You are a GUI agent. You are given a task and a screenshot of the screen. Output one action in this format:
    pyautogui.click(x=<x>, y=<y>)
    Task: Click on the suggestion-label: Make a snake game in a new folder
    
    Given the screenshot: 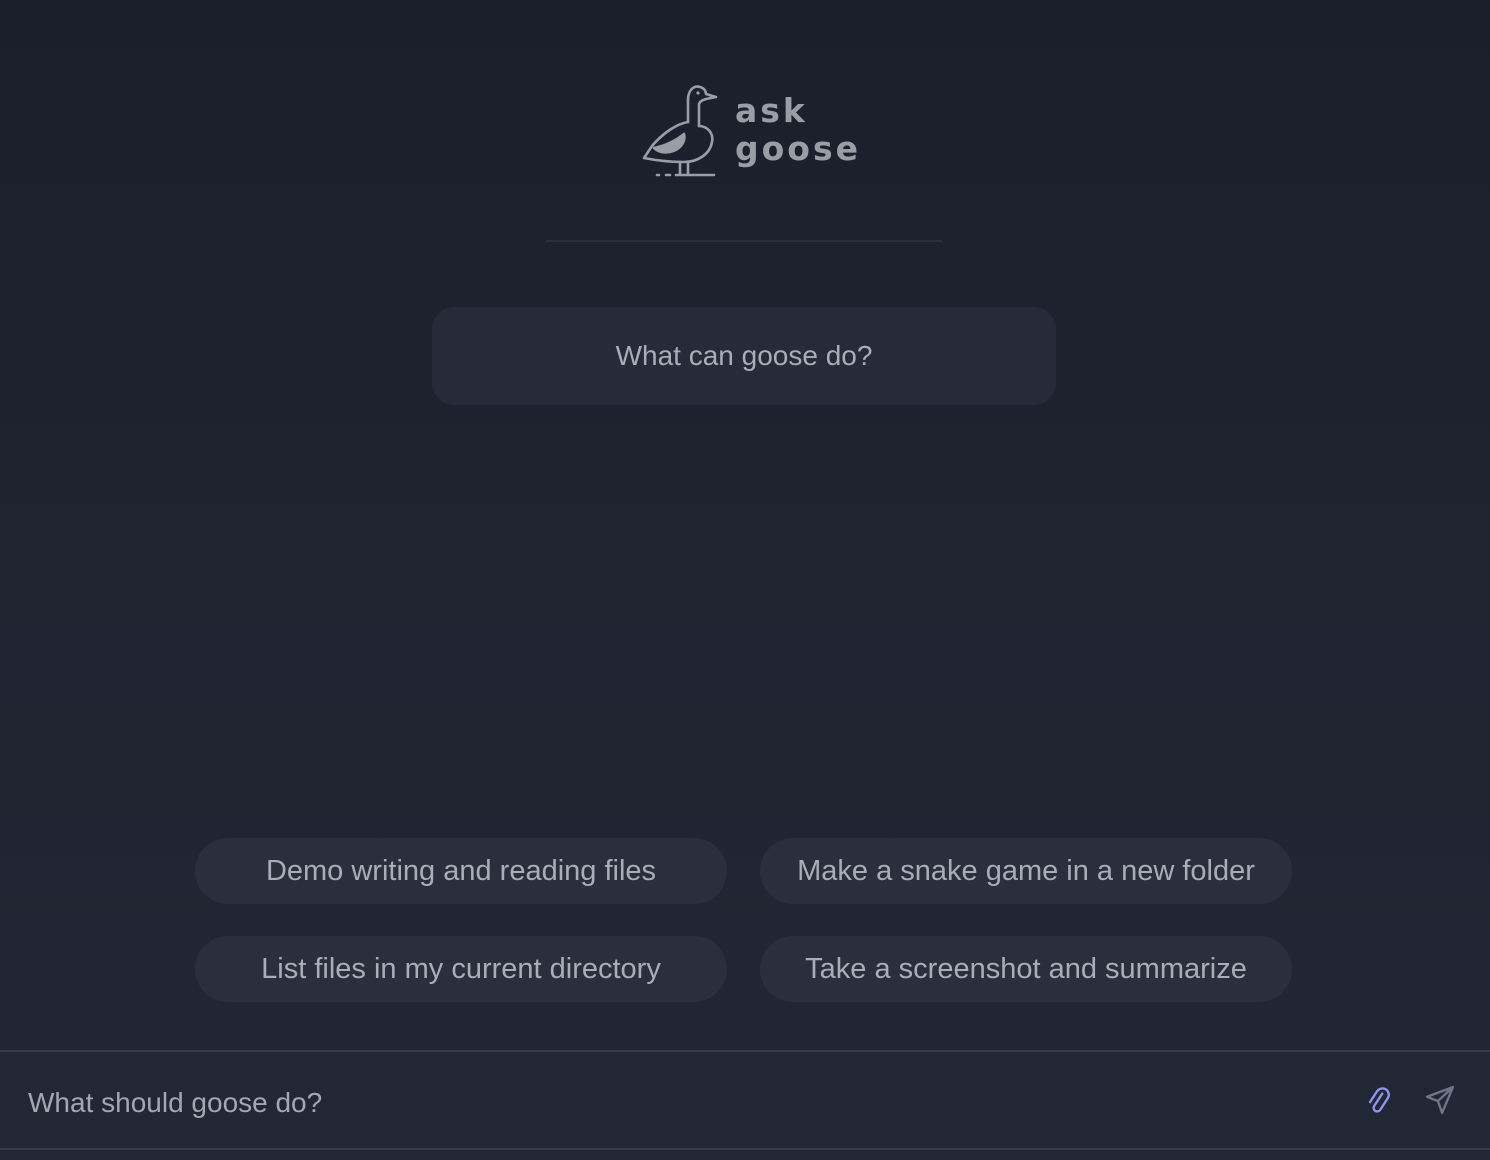 What is the action you would take?
    pyautogui.click(x=1026, y=870)
    